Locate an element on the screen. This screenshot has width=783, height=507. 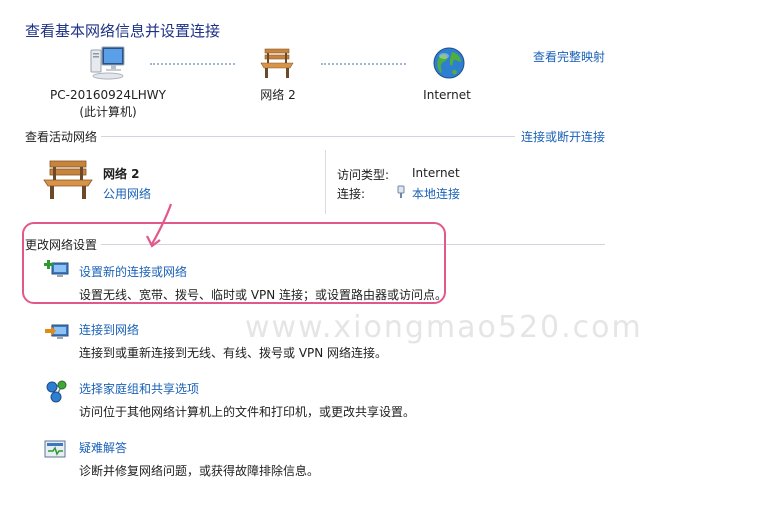
highlight-box is located at coordinates (234, 263).